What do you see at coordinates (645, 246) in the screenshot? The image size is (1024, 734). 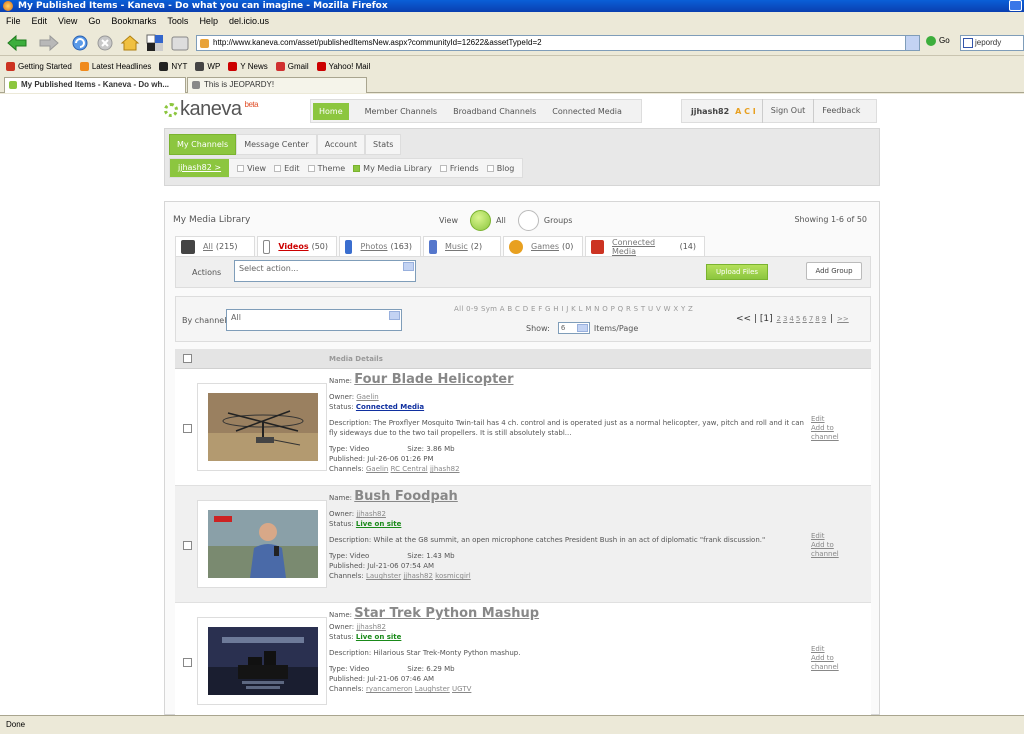 I see `tab-connected-media: Connected Media (14)` at bounding box center [645, 246].